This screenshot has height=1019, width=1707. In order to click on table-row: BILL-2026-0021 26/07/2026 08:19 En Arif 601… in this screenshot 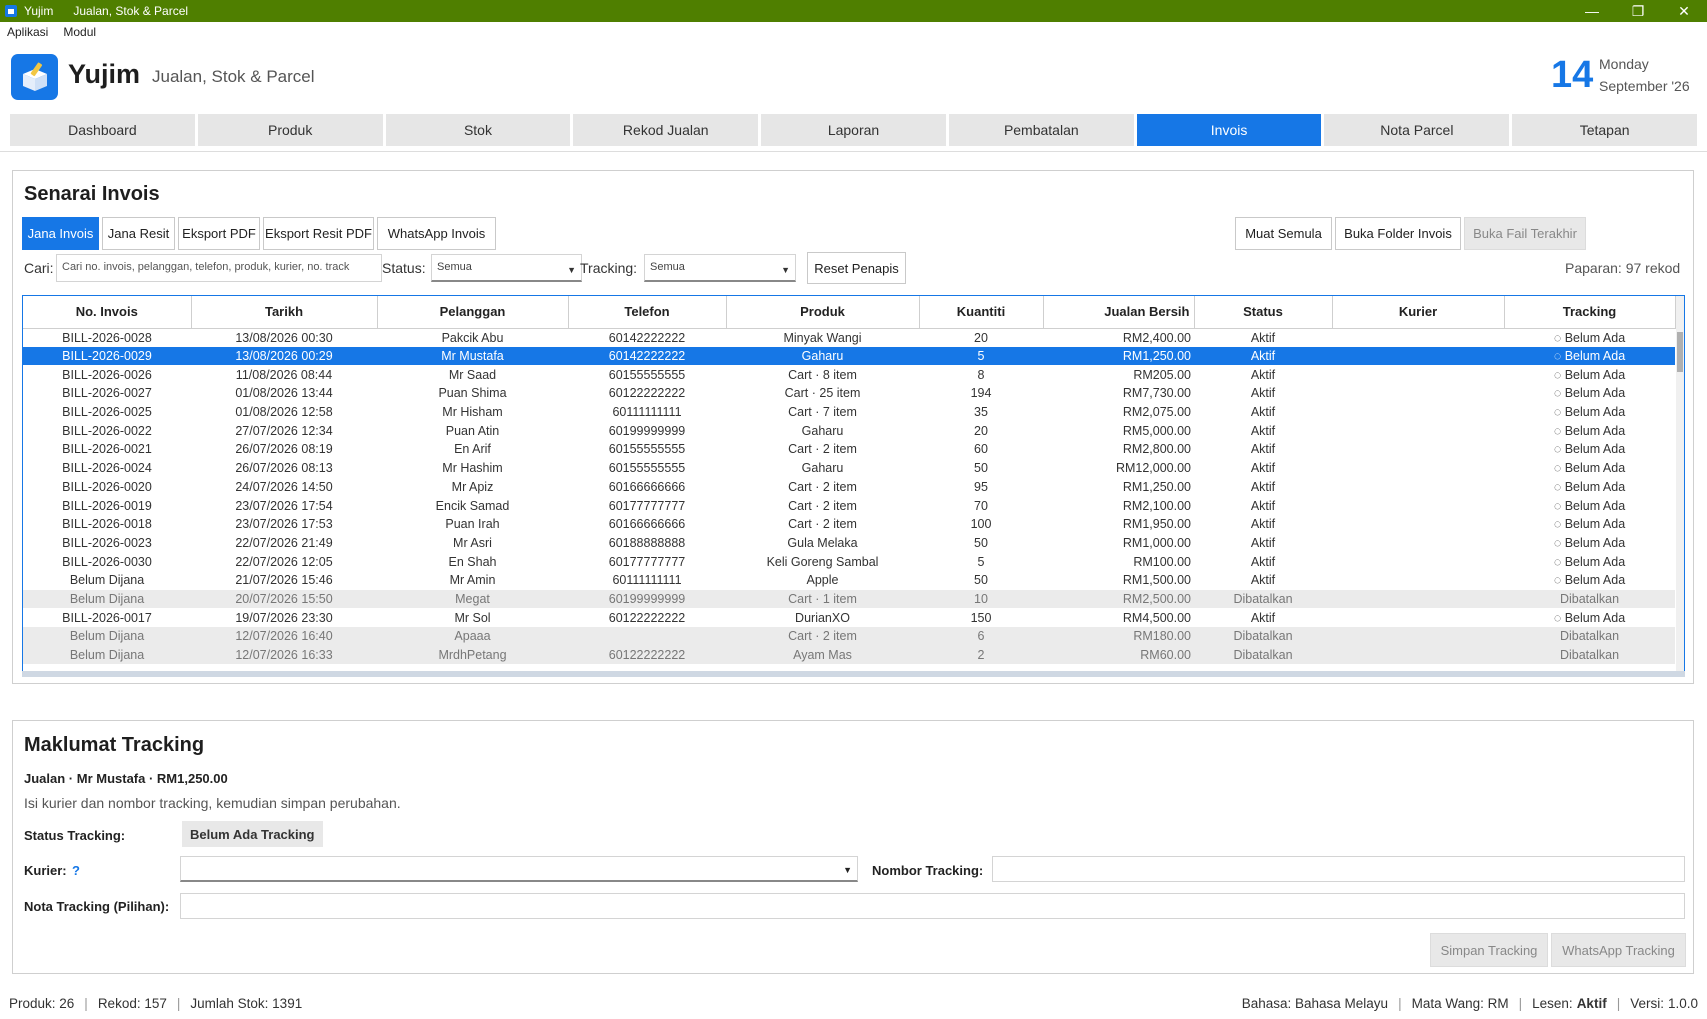, I will do `click(849, 449)`.